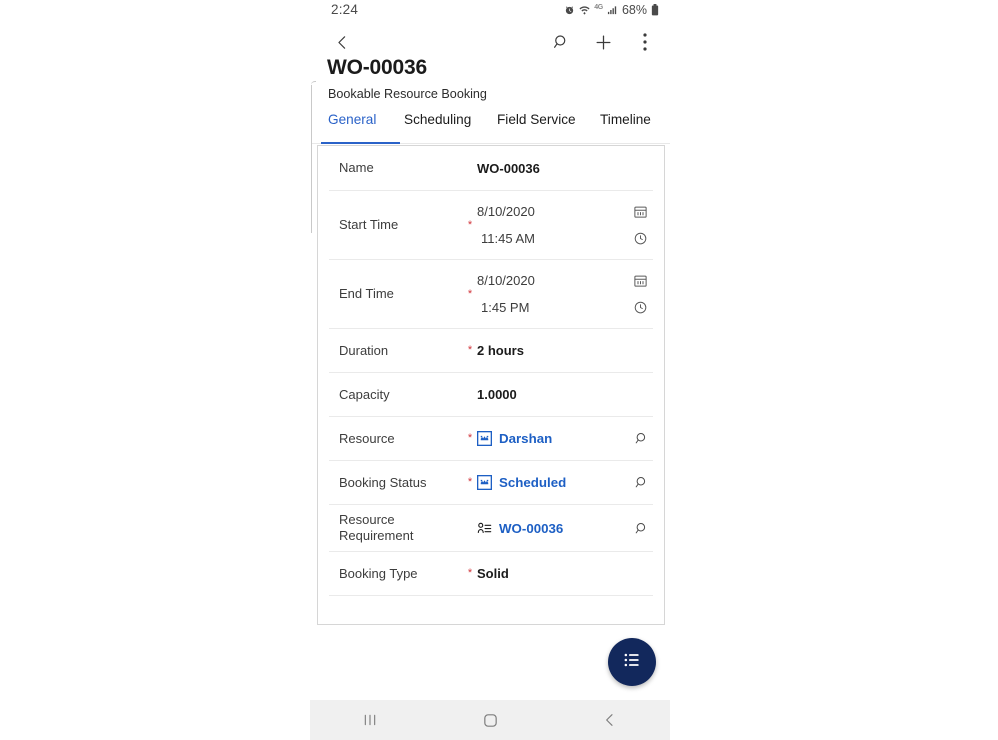 The width and height of the screenshot is (998, 740). I want to click on form-row-duration: Duration * 2 hours, so click(491, 351).